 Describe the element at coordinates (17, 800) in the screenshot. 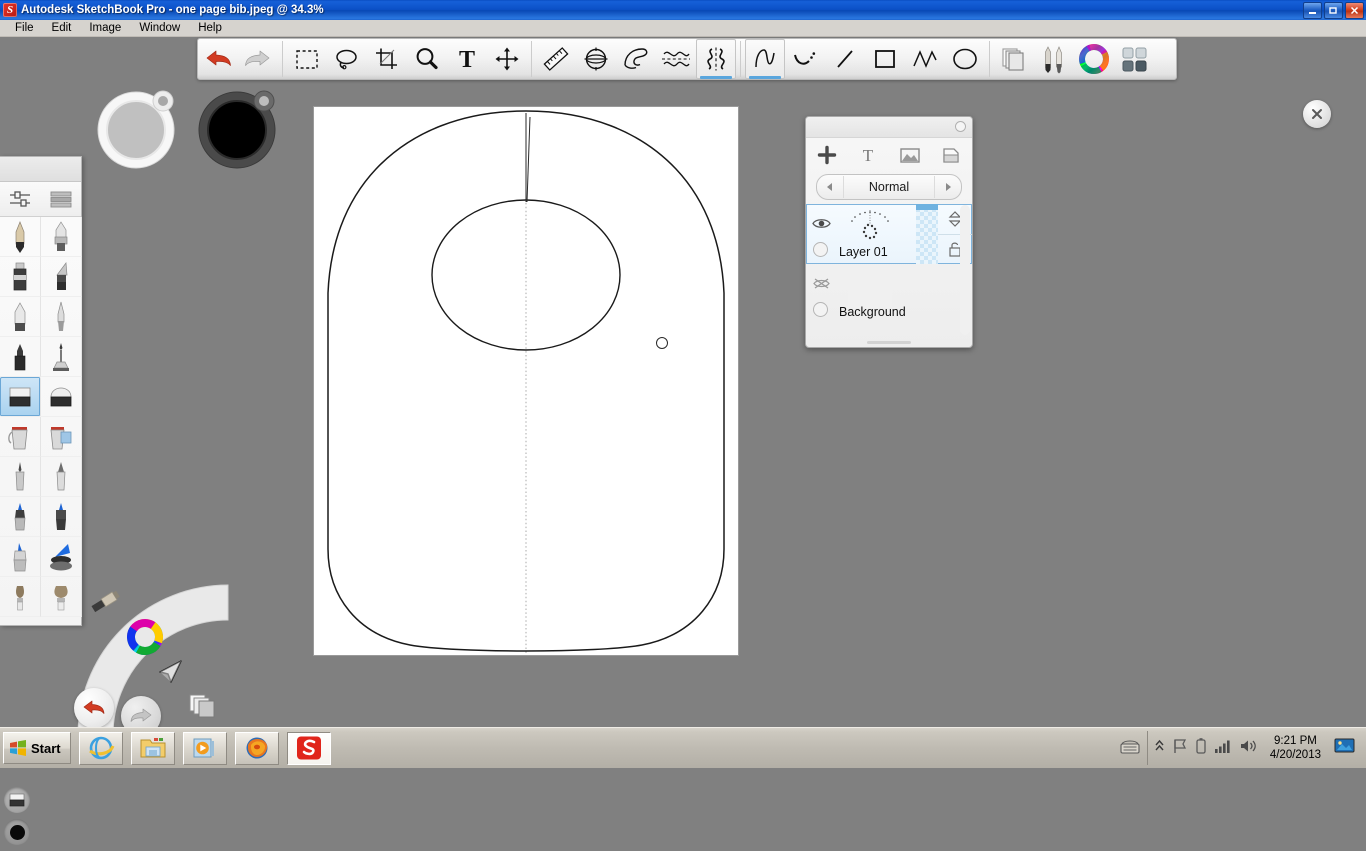

I see `current-brush-swatch` at that location.